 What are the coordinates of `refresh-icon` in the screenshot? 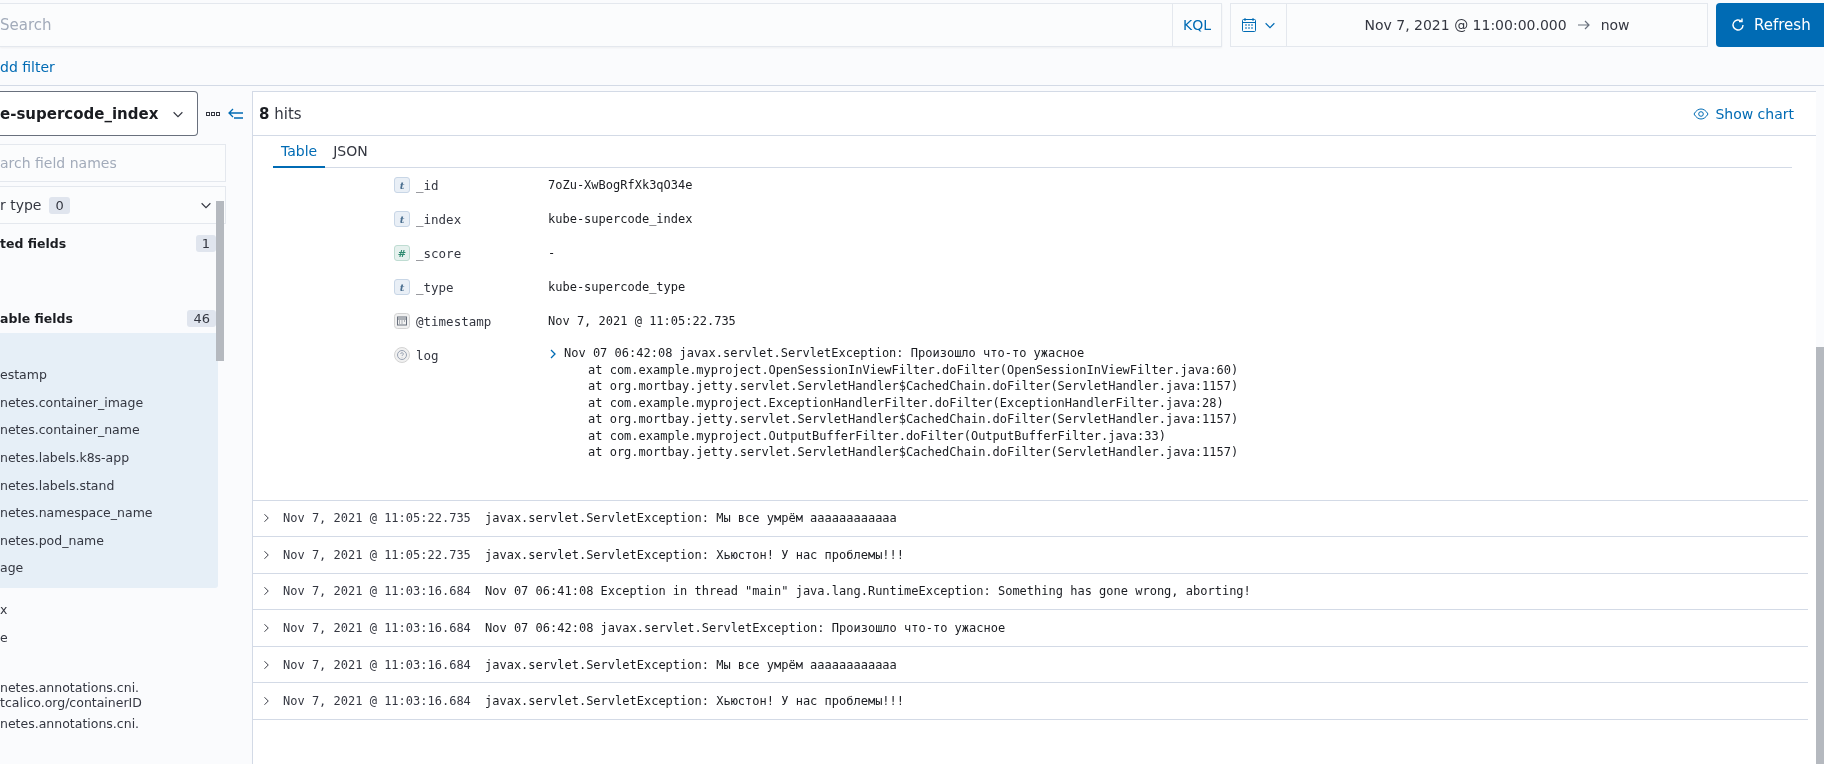 It's located at (1738, 25).